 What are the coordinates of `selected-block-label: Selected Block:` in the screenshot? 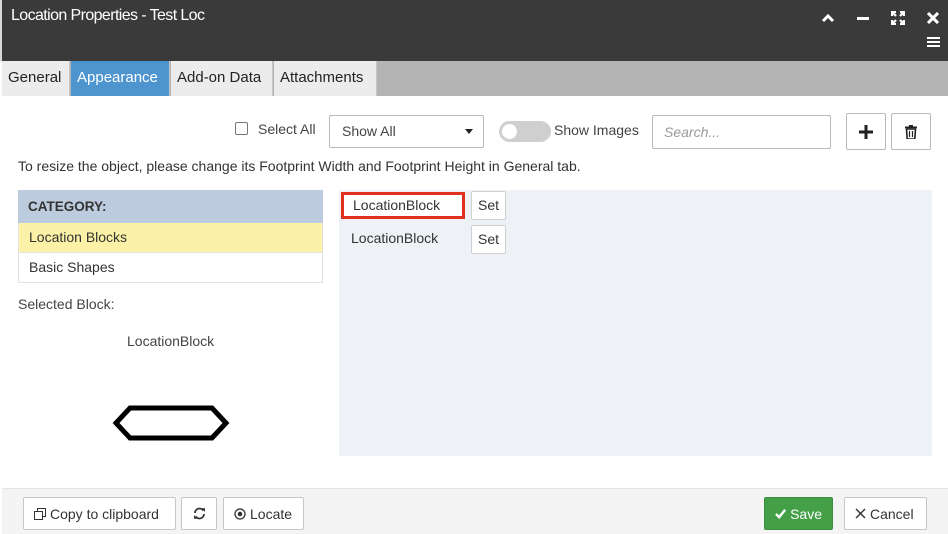 It's located at (66, 304).